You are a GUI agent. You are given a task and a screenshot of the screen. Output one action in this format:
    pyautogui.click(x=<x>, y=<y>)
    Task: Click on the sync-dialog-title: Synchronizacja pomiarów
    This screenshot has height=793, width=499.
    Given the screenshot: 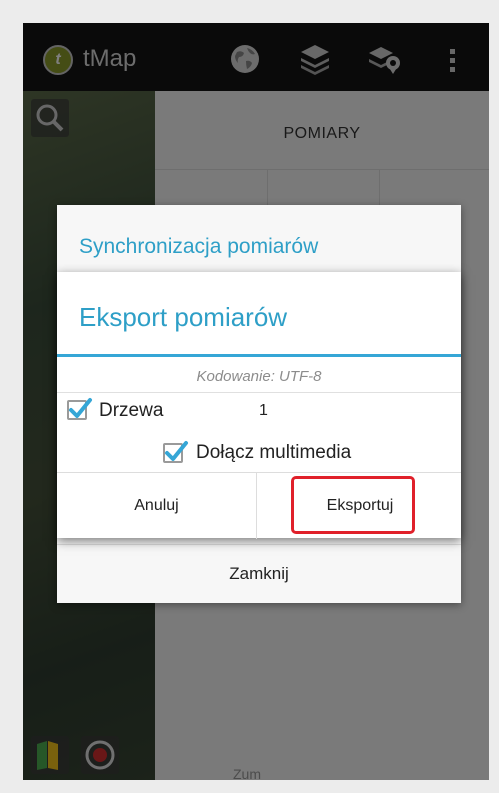 What is the action you would take?
    pyautogui.click(x=199, y=246)
    